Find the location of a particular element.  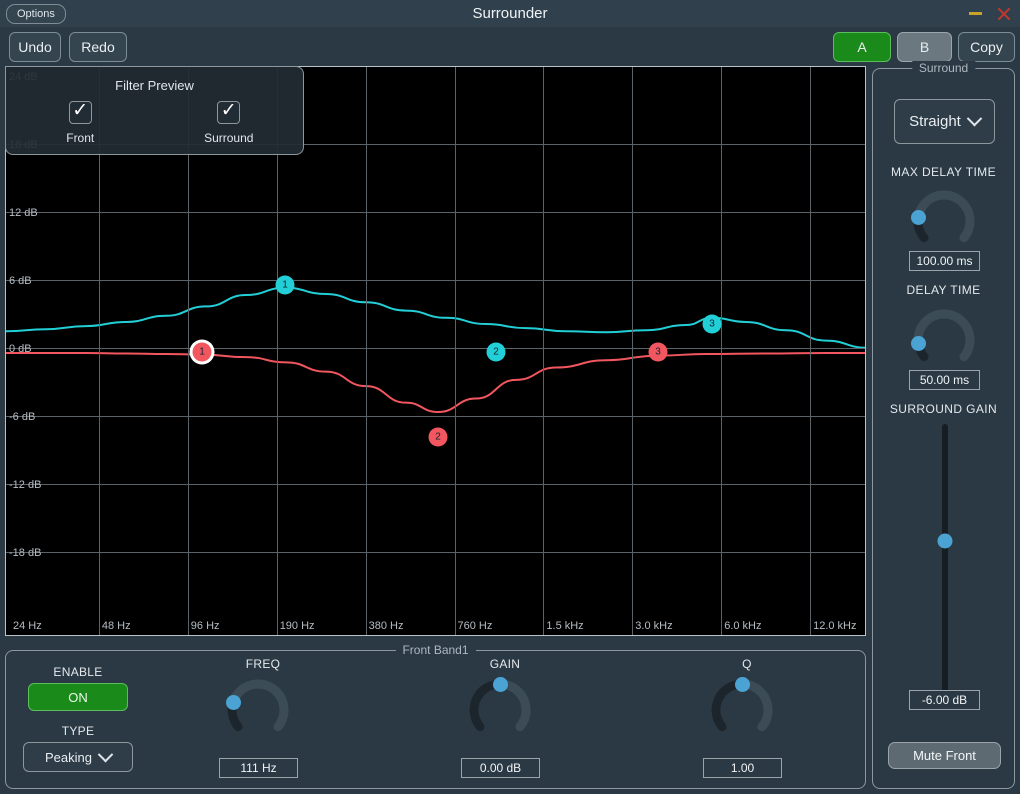

y-axis-label: 12 dB is located at coordinates (23, 212).